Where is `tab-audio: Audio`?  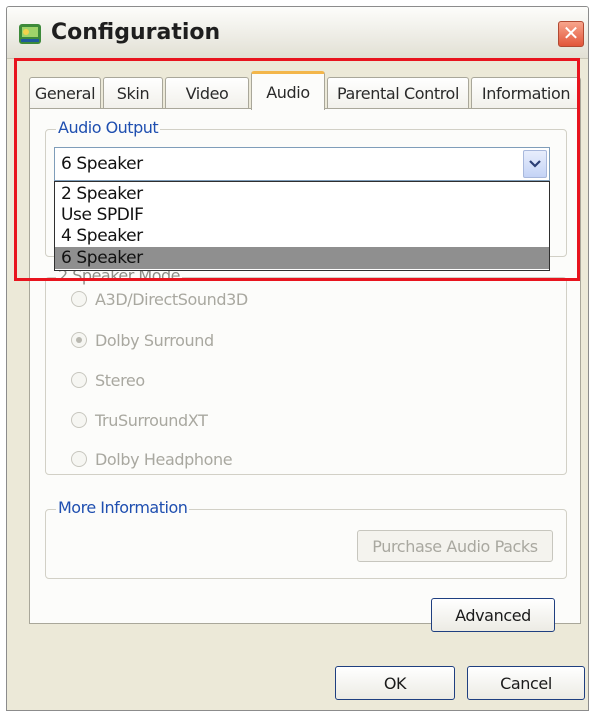
tab-audio: Audio is located at coordinates (288, 90).